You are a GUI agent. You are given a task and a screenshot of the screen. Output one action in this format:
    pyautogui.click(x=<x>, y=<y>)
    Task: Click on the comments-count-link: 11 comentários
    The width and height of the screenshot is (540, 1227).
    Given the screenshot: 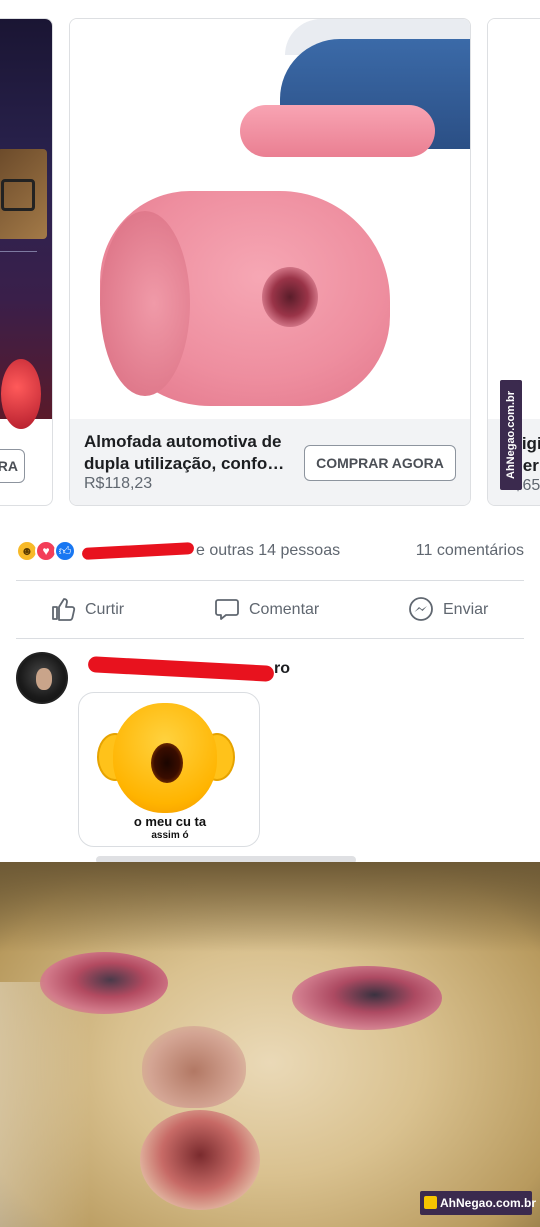 What is the action you would take?
    pyautogui.click(x=470, y=551)
    